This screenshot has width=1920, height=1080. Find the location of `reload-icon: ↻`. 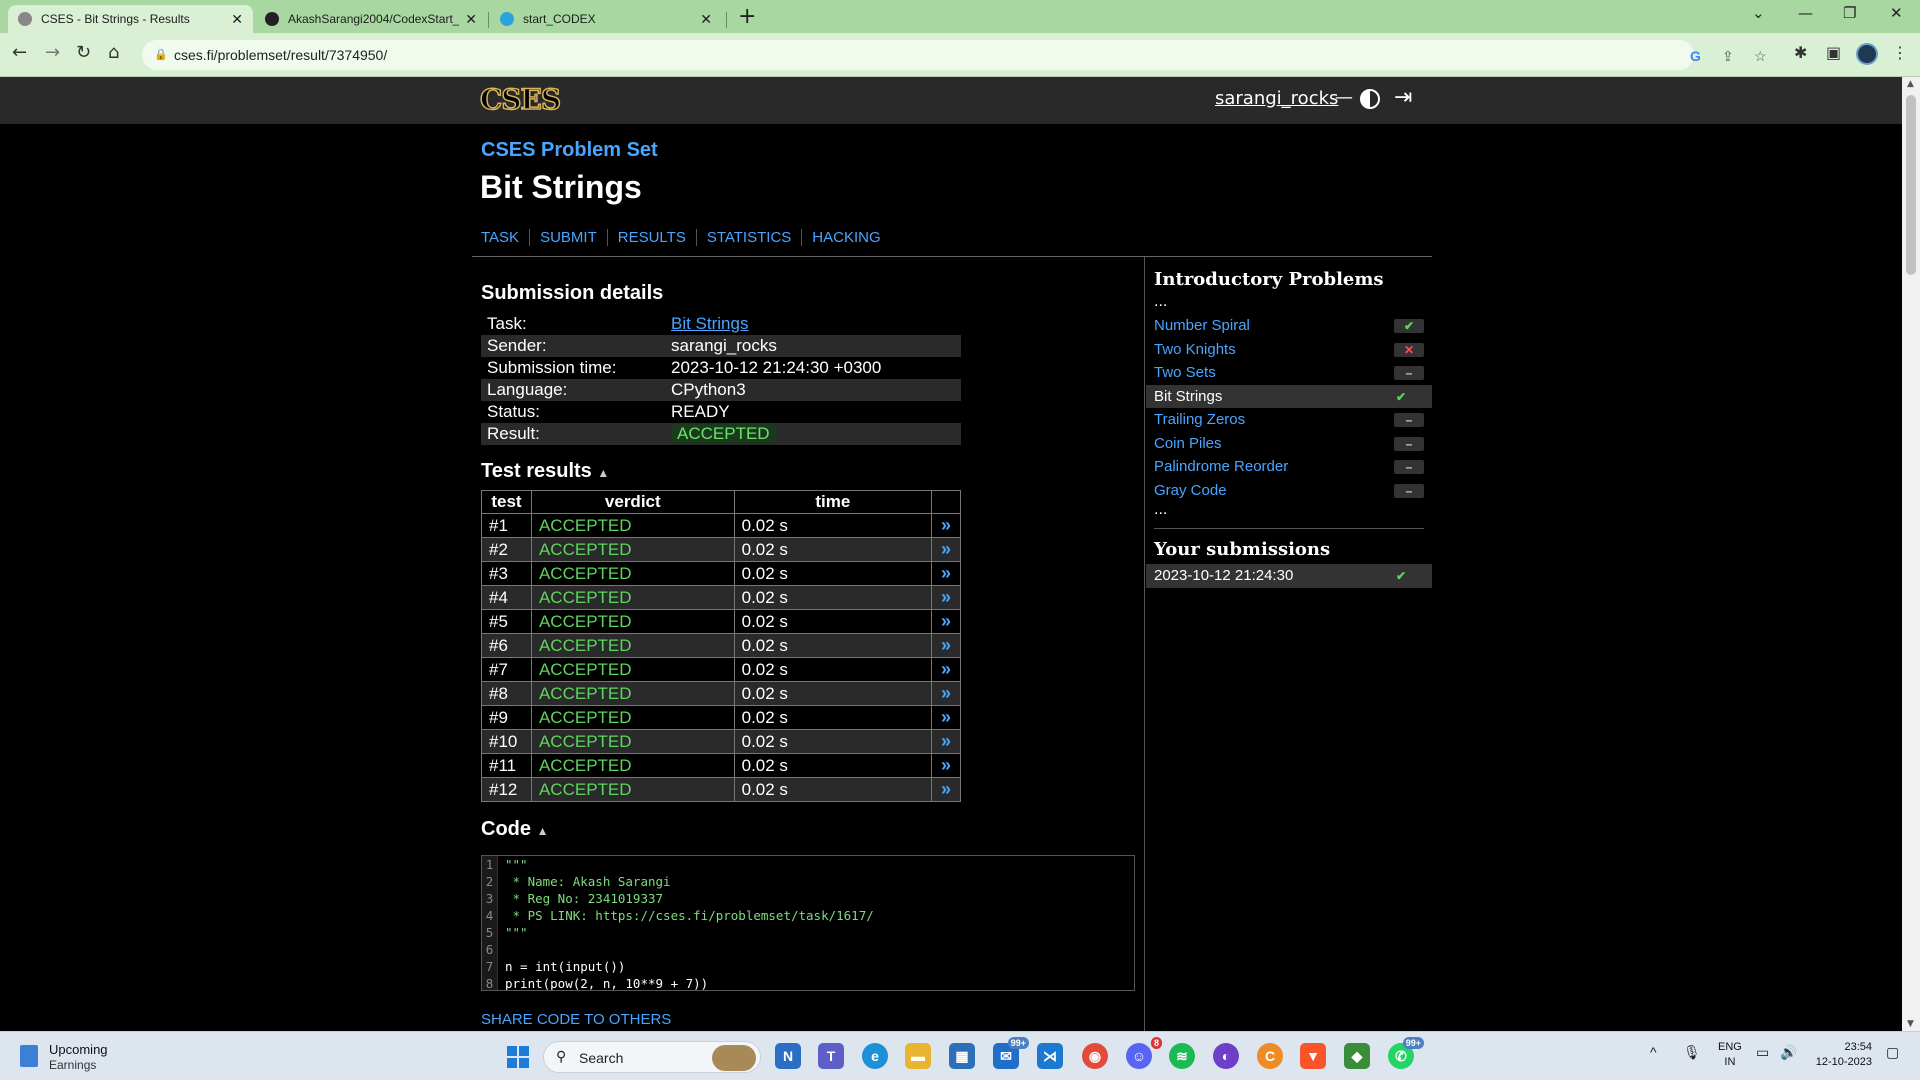

reload-icon: ↻ is located at coordinates (83, 53).